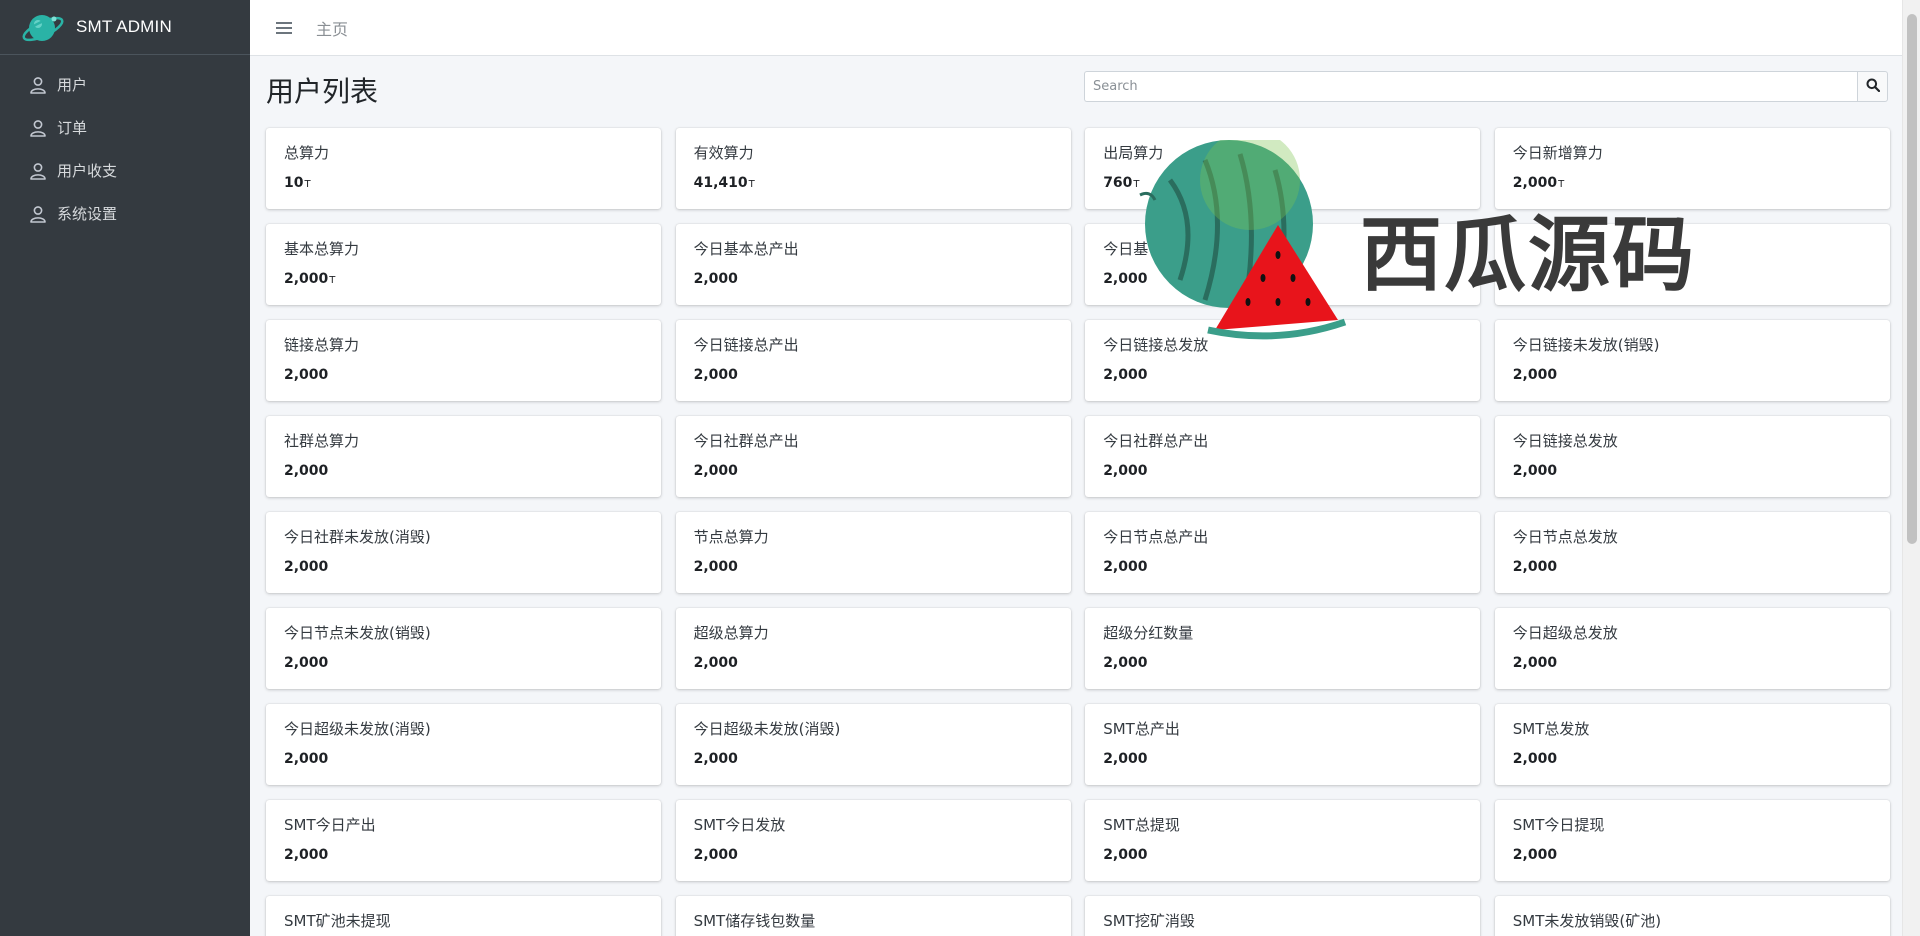  I want to click on stat-card-value: 10T, so click(463, 183).